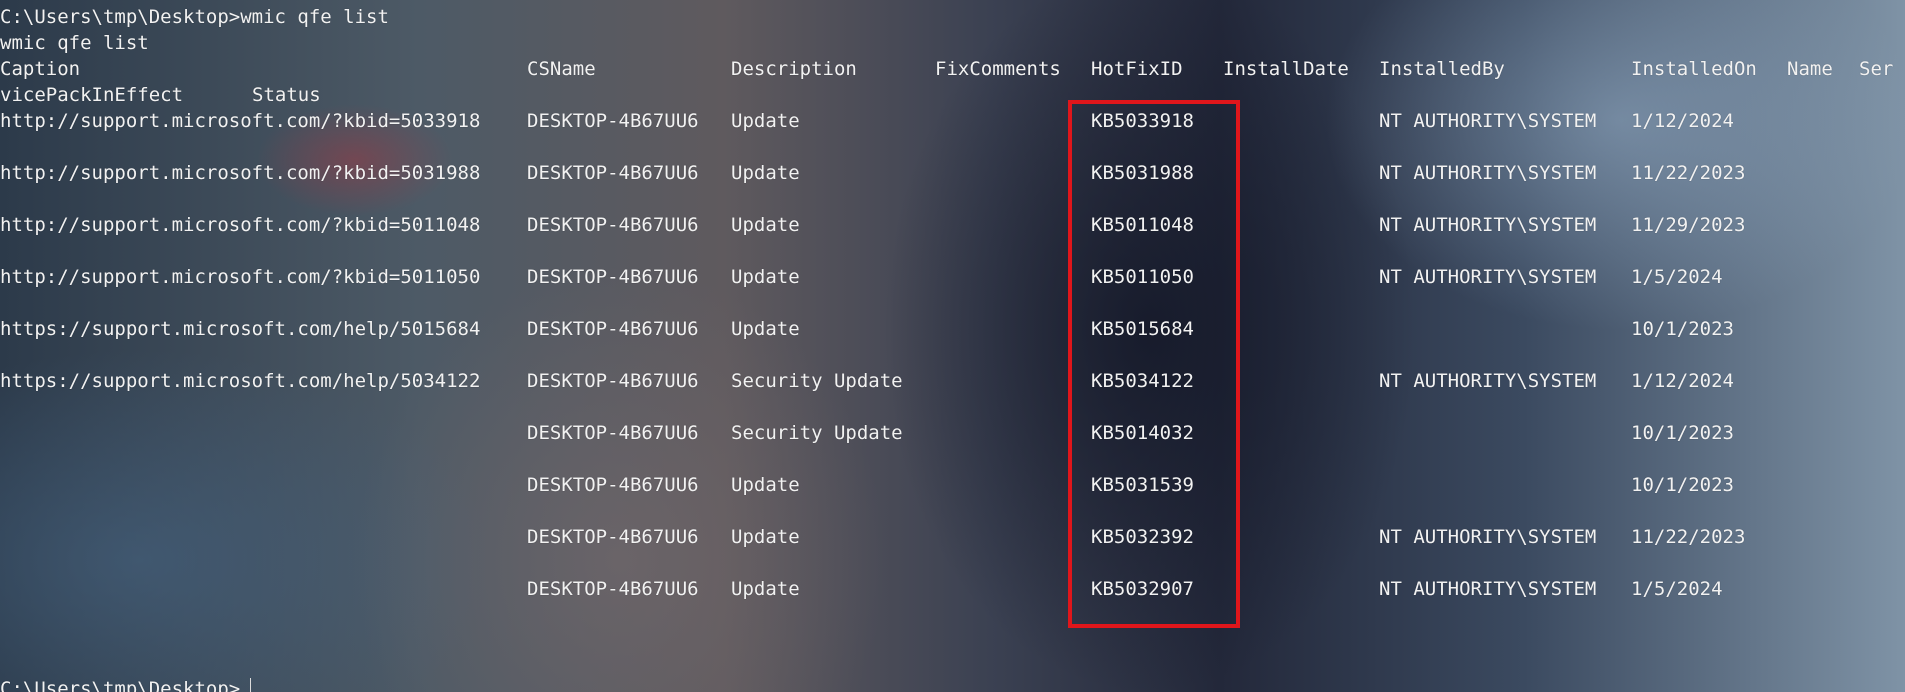  I want to click on header-fix-comments: FixComments, so click(998, 69).